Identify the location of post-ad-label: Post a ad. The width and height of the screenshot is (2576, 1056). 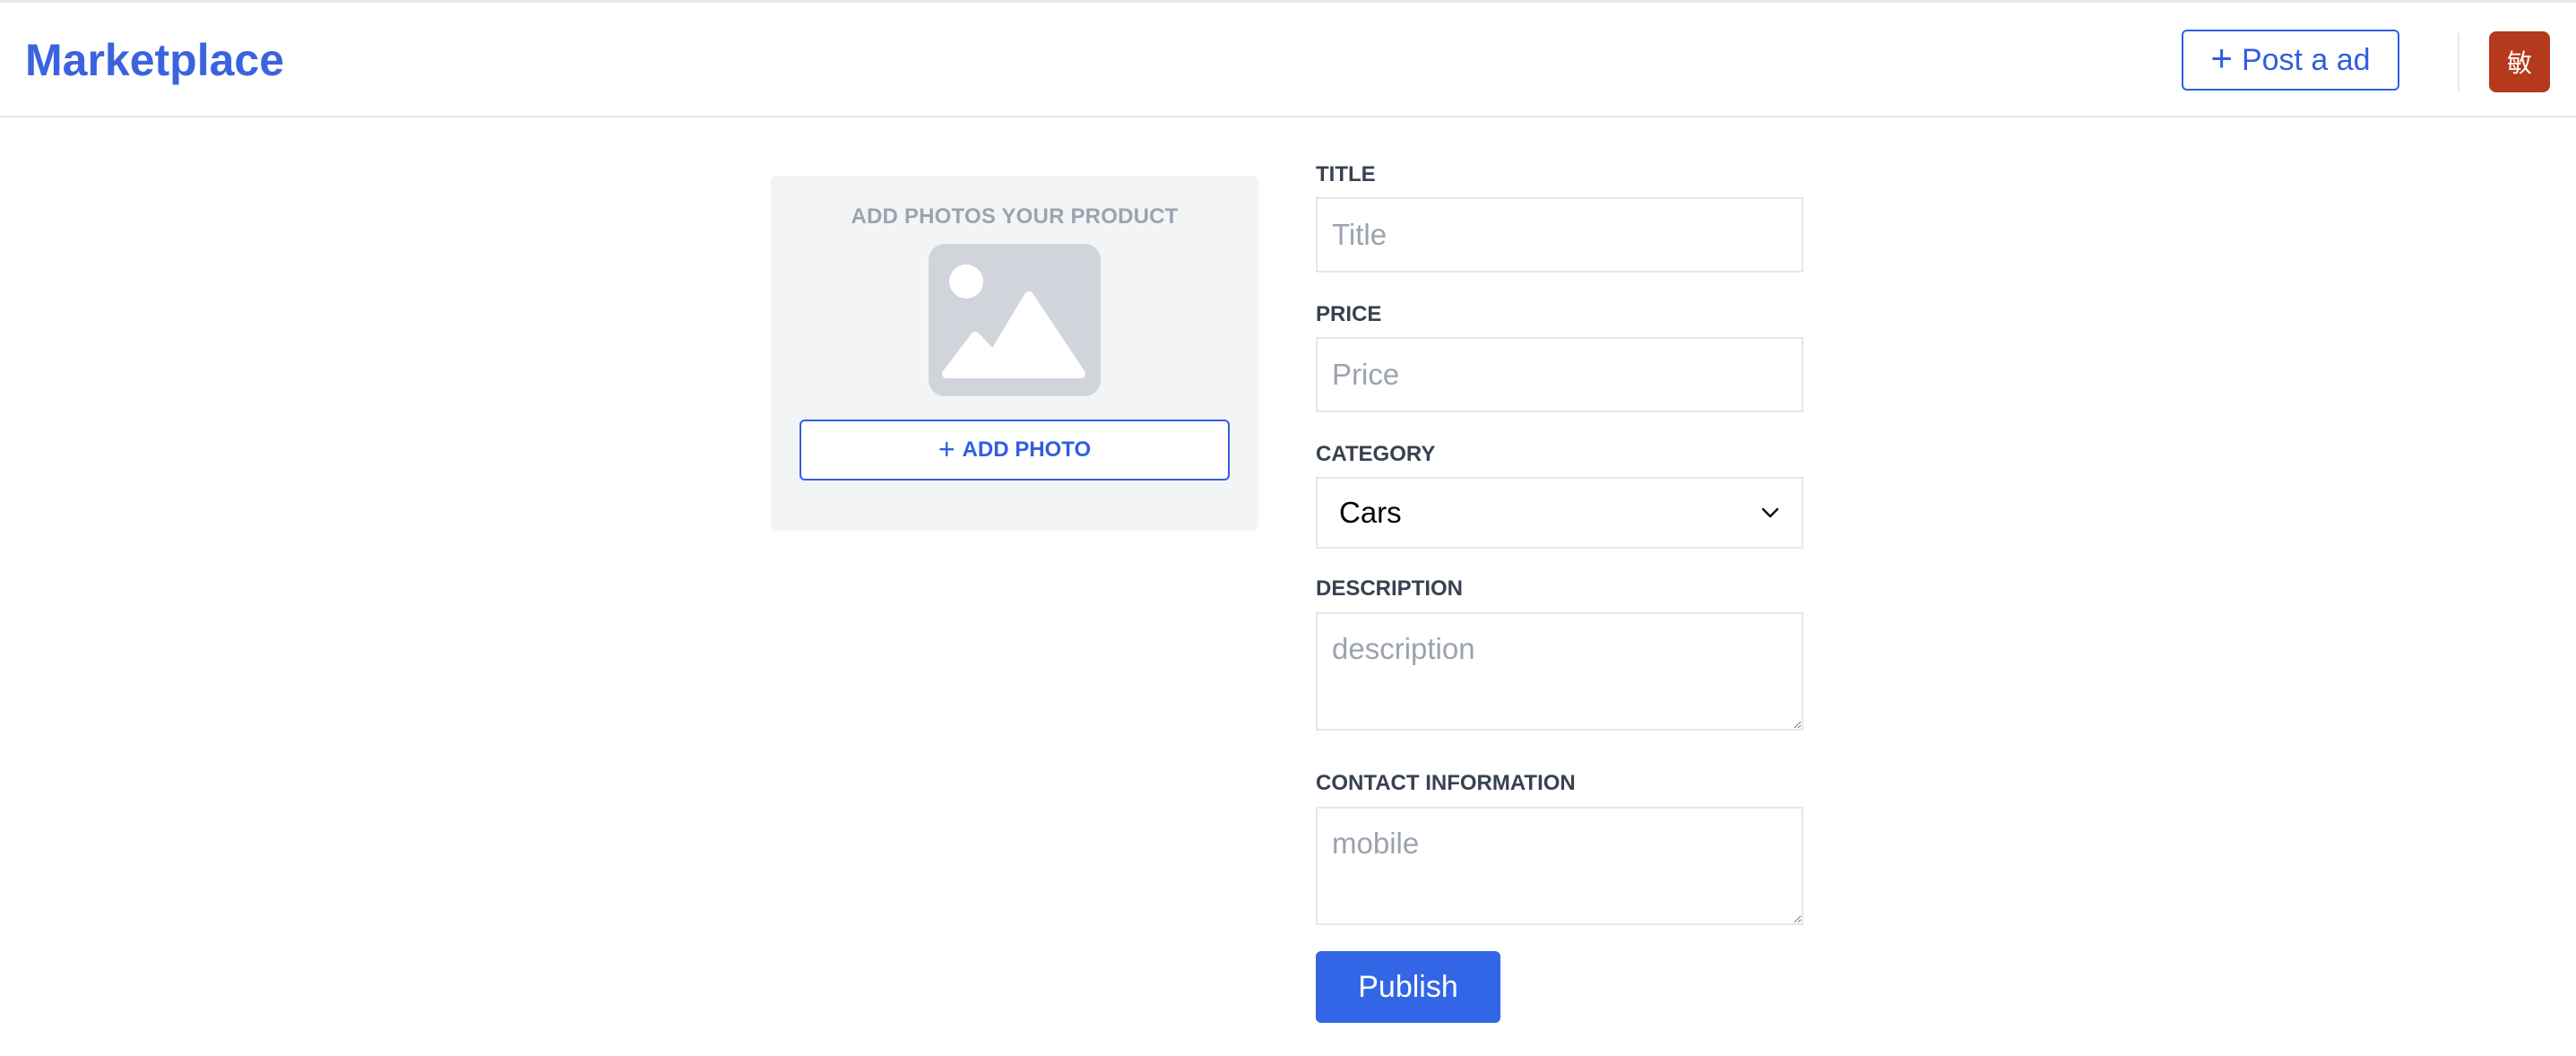
(2306, 59).